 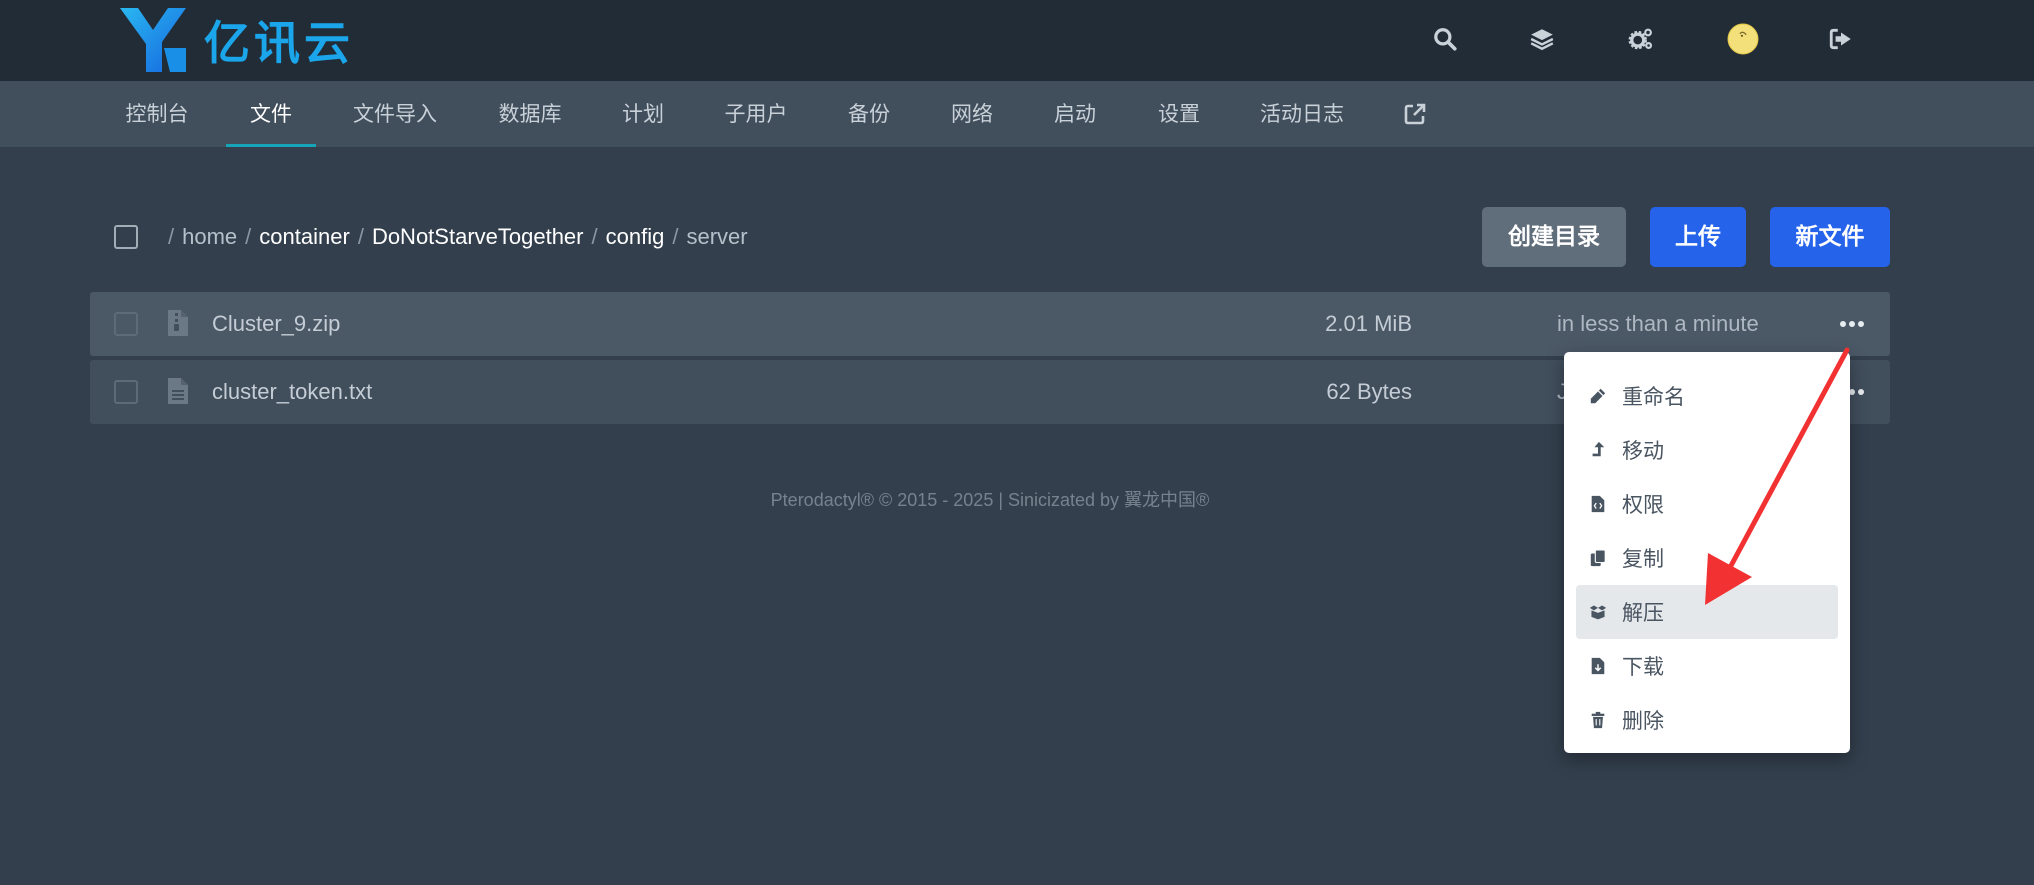 What do you see at coordinates (1302, 114) in the screenshot?
I see `nav-item-activity-log: 活动日志` at bounding box center [1302, 114].